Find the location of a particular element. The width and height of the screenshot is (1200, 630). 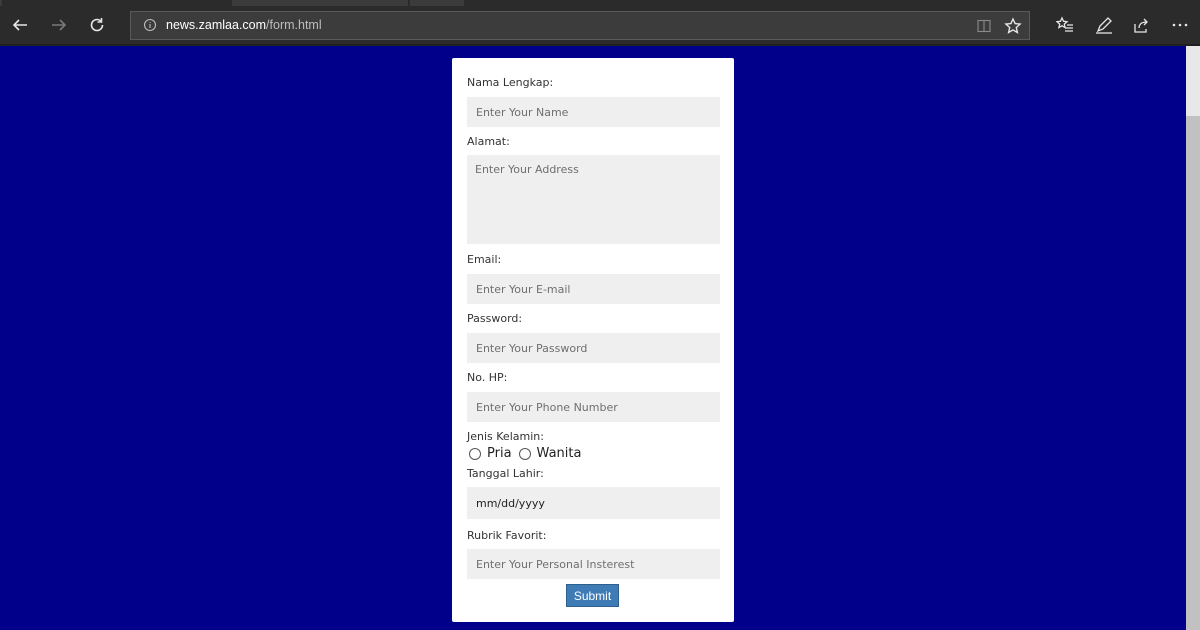

more-dots-icon is located at coordinates (1180, 25).